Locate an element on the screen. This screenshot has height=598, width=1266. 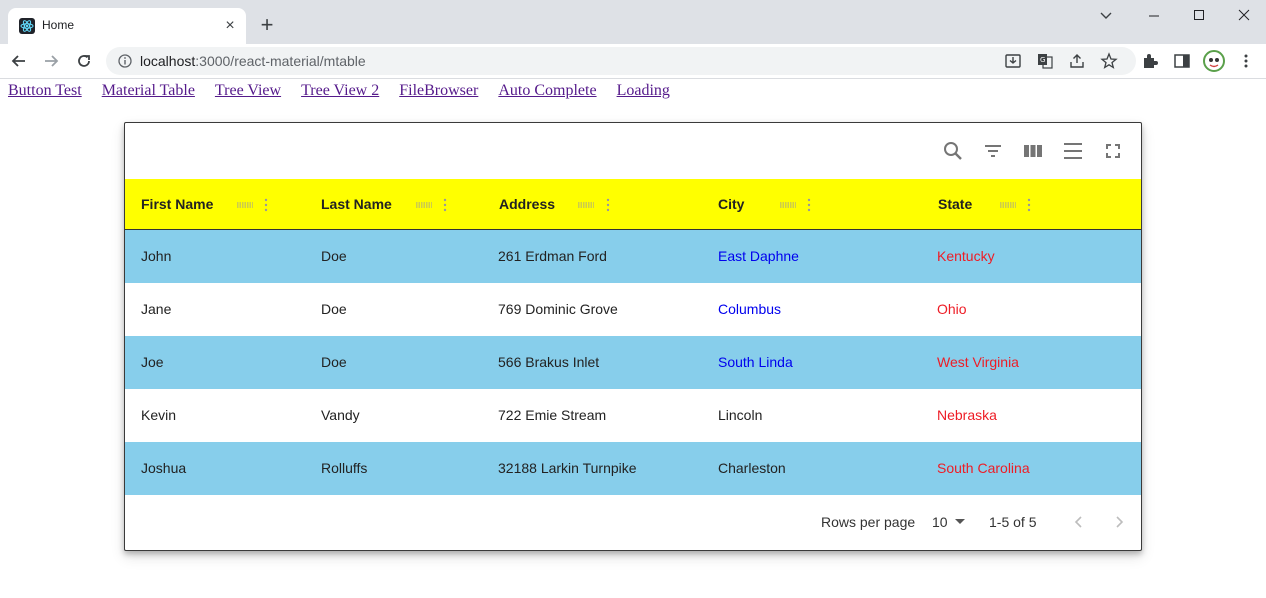
react-favicon-icon is located at coordinates (27, 26).